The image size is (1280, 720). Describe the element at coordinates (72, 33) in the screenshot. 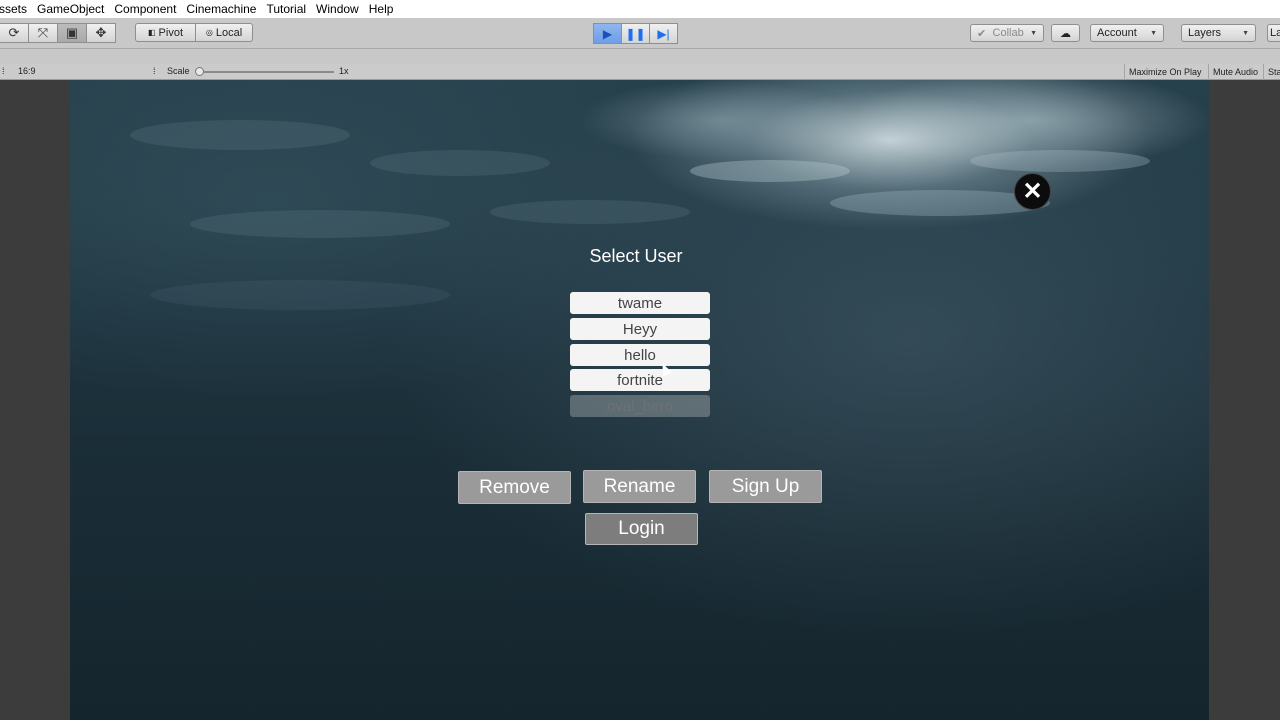

I see `rect-tool-icon: ▣` at that location.